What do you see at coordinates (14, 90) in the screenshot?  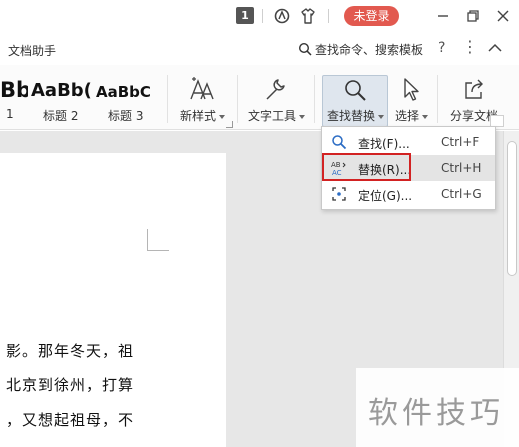 I see `style-heading1-sample: Bb` at bounding box center [14, 90].